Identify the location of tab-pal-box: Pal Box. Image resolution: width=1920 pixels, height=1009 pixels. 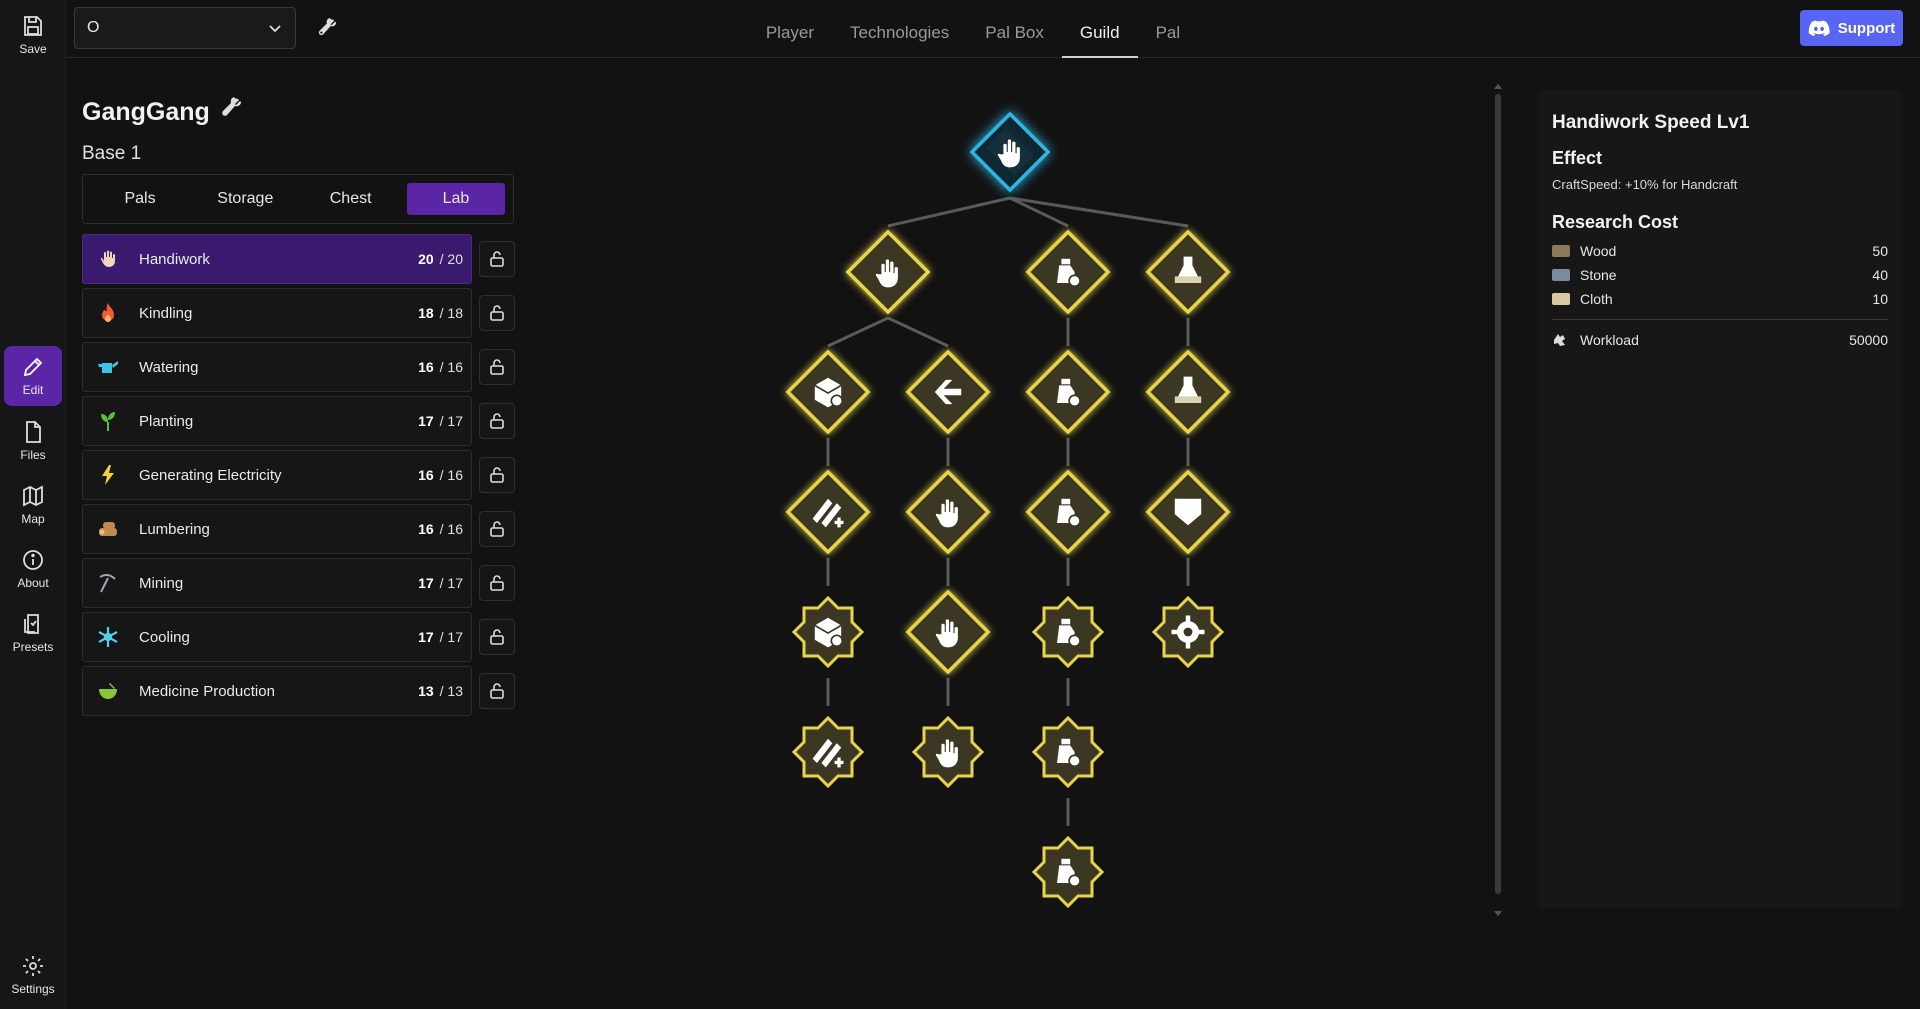
(1014, 29).